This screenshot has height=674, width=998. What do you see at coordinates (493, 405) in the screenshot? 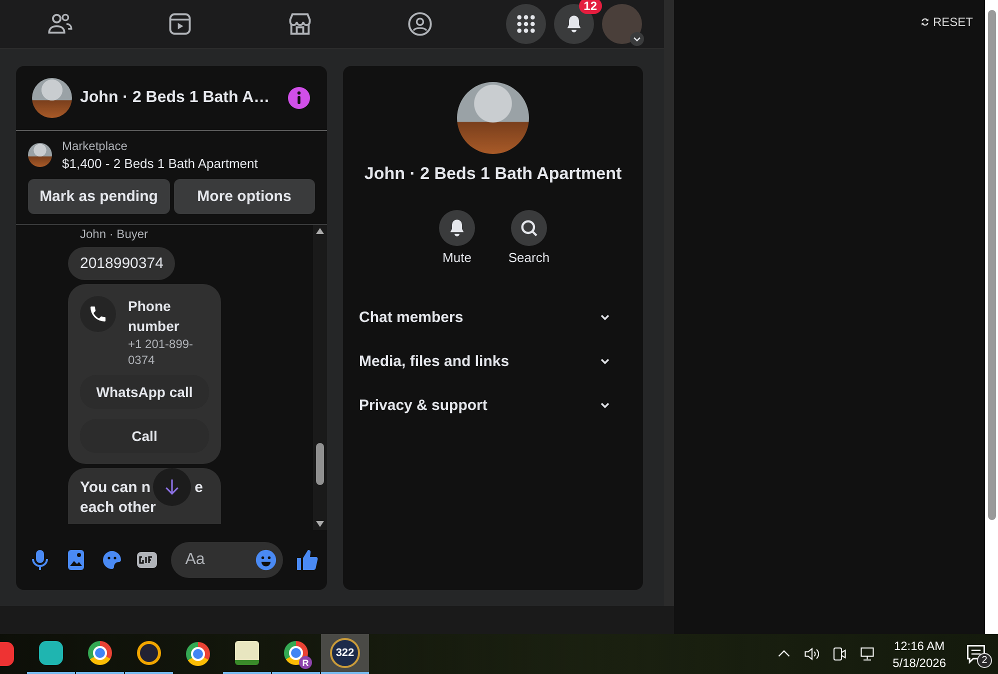
I see `section-toggle: Privacy & support` at bounding box center [493, 405].